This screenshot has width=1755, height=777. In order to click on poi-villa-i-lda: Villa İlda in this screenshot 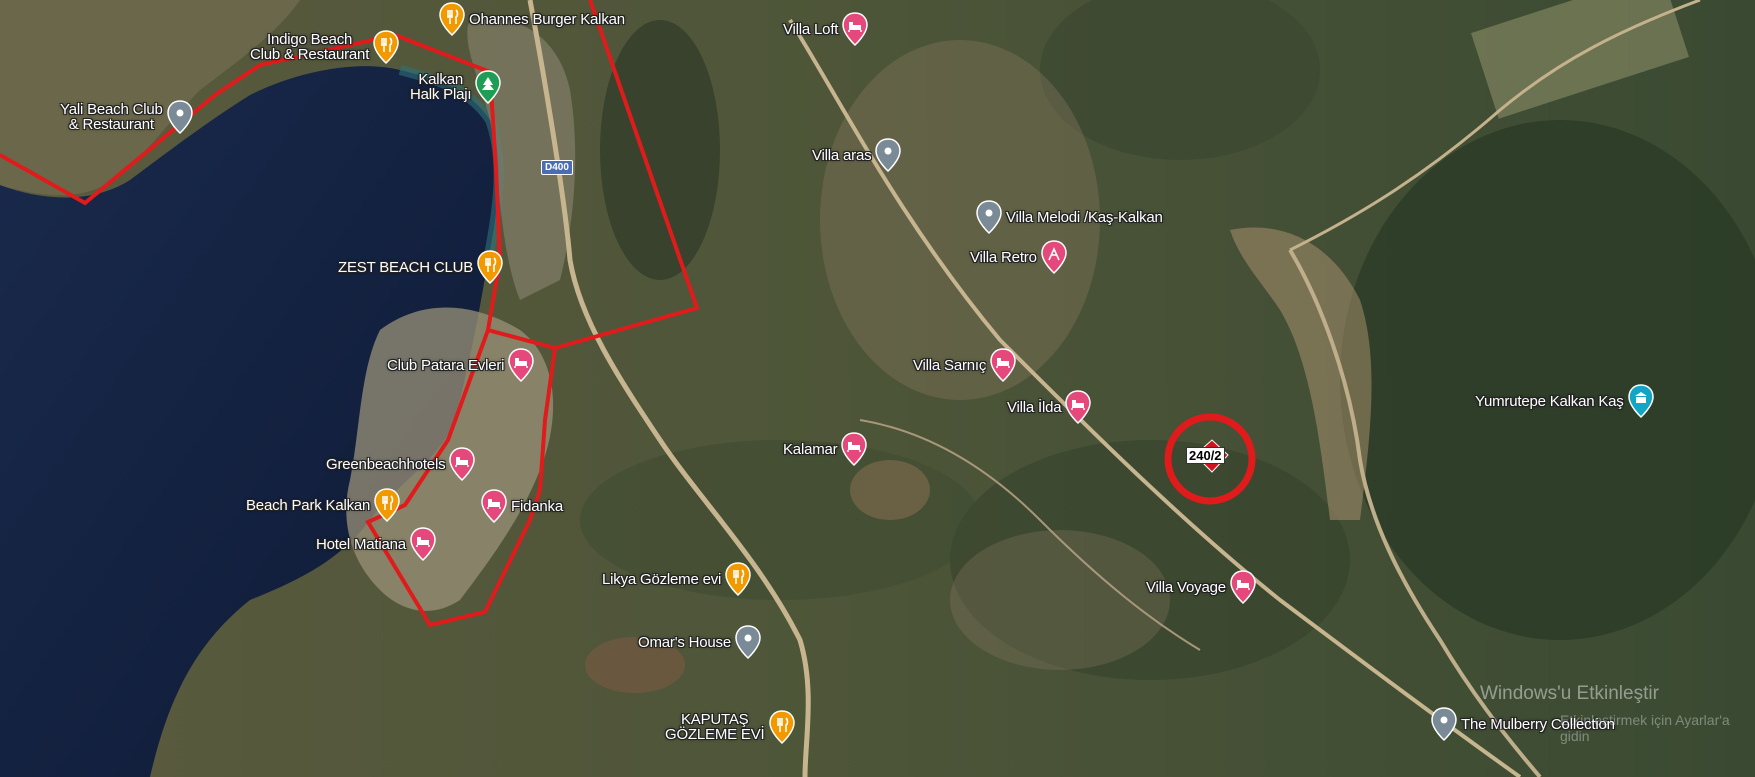, I will do `click(1049, 407)`.